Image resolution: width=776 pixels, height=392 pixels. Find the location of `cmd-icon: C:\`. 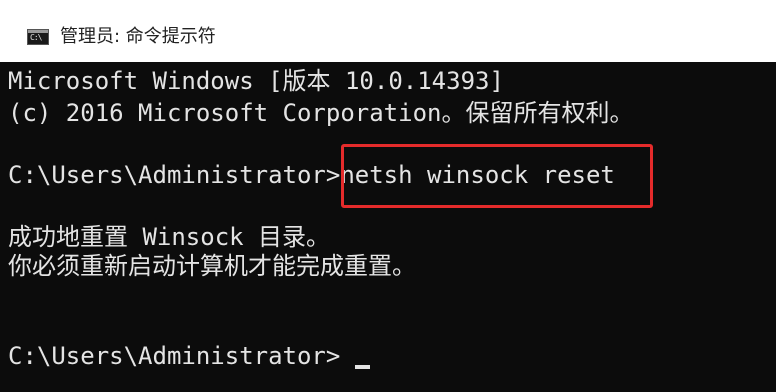

cmd-icon: C:\ is located at coordinates (38, 37).